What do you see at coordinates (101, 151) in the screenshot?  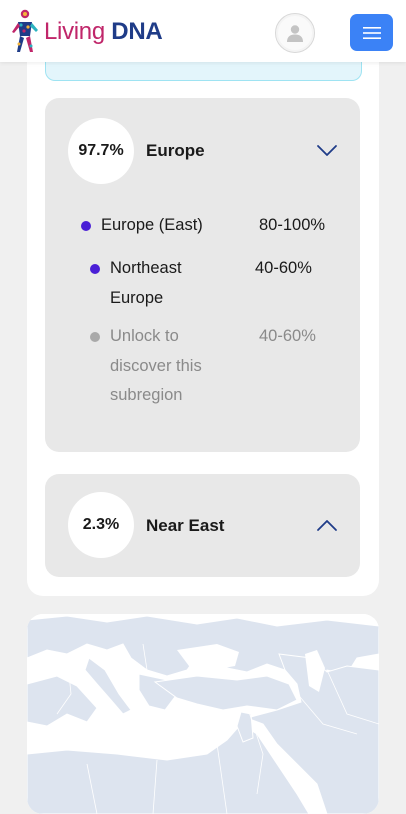 I see `region-percentage-badge: 97.7%` at bounding box center [101, 151].